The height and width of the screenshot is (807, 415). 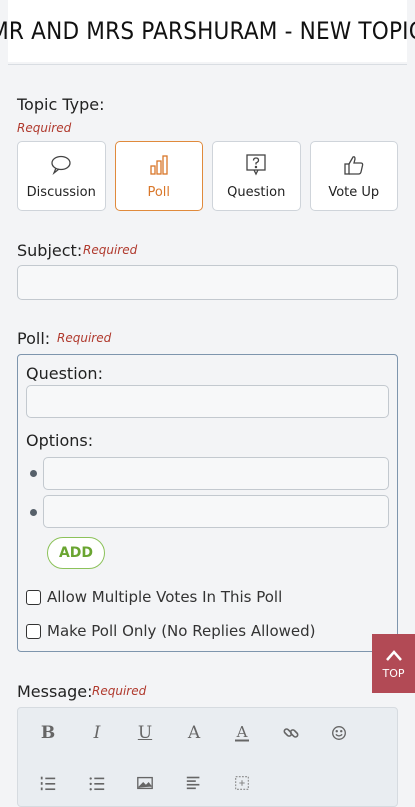 What do you see at coordinates (33, 597) in the screenshot?
I see `allow-multiple-votes-checkbox` at bounding box center [33, 597].